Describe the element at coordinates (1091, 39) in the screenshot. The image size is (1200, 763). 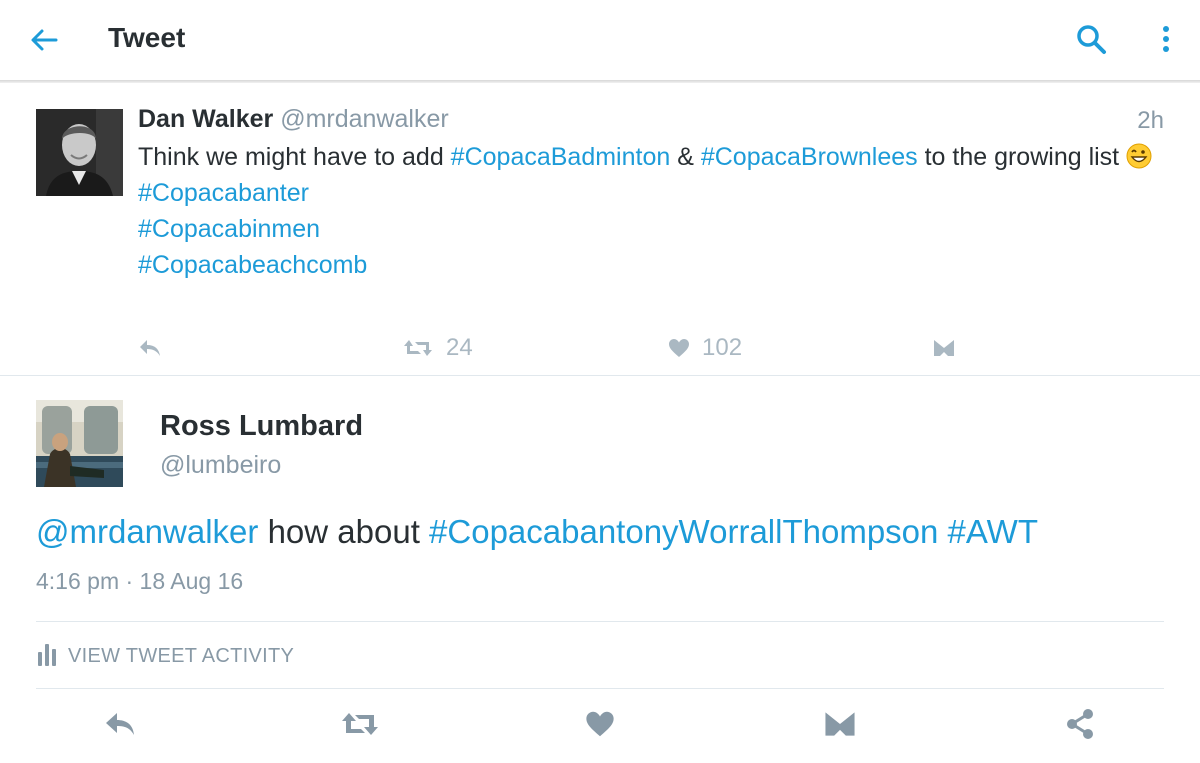
I see `search-icon` at that location.